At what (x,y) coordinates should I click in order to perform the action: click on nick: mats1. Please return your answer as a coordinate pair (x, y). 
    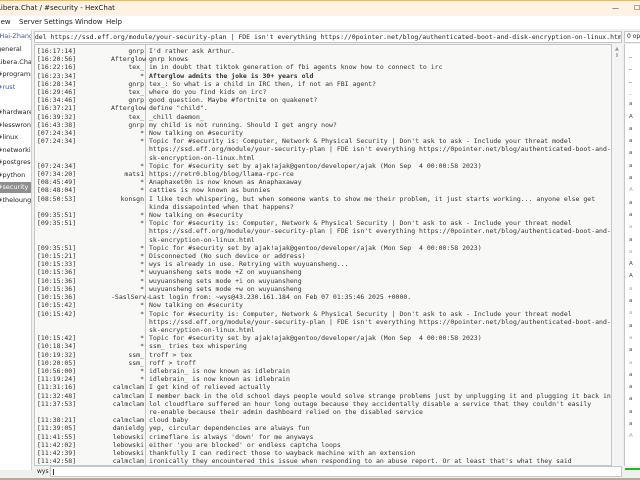
    Looking at the image, I should click on (127, 174).